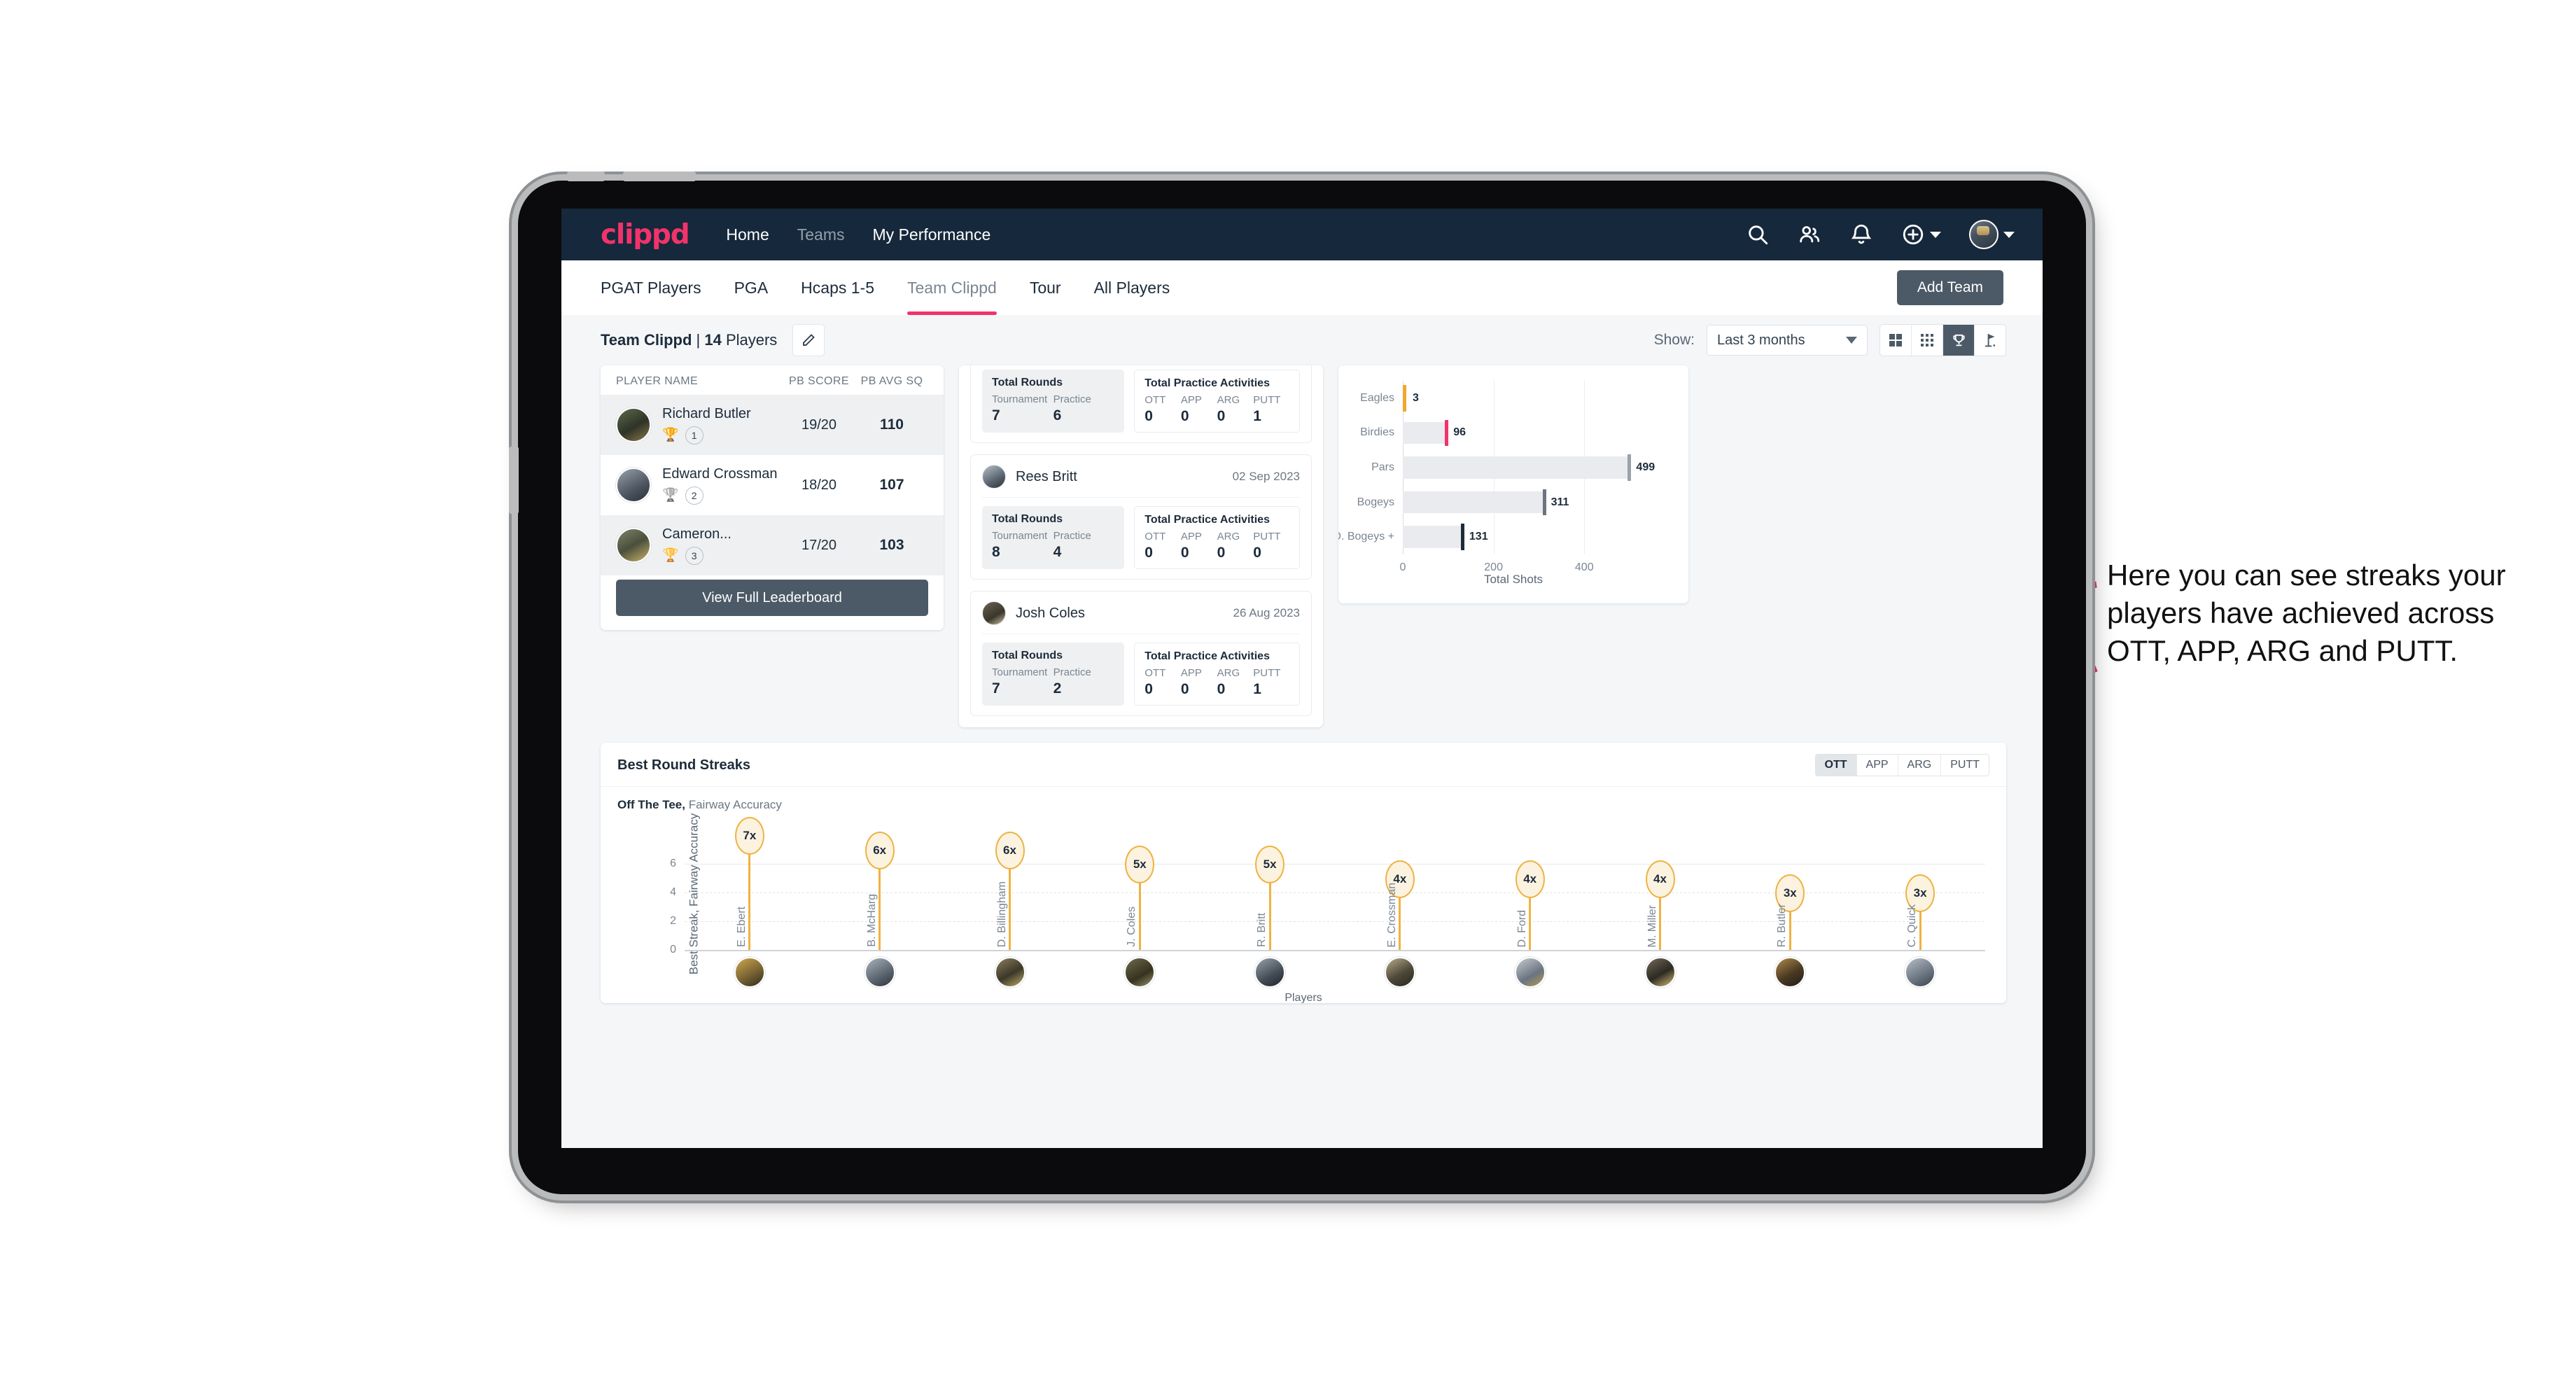 The height and width of the screenshot is (1386, 2576). Describe the element at coordinates (1513, 579) in the screenshot. I see `x-axis-label: Total Shots` at that location.